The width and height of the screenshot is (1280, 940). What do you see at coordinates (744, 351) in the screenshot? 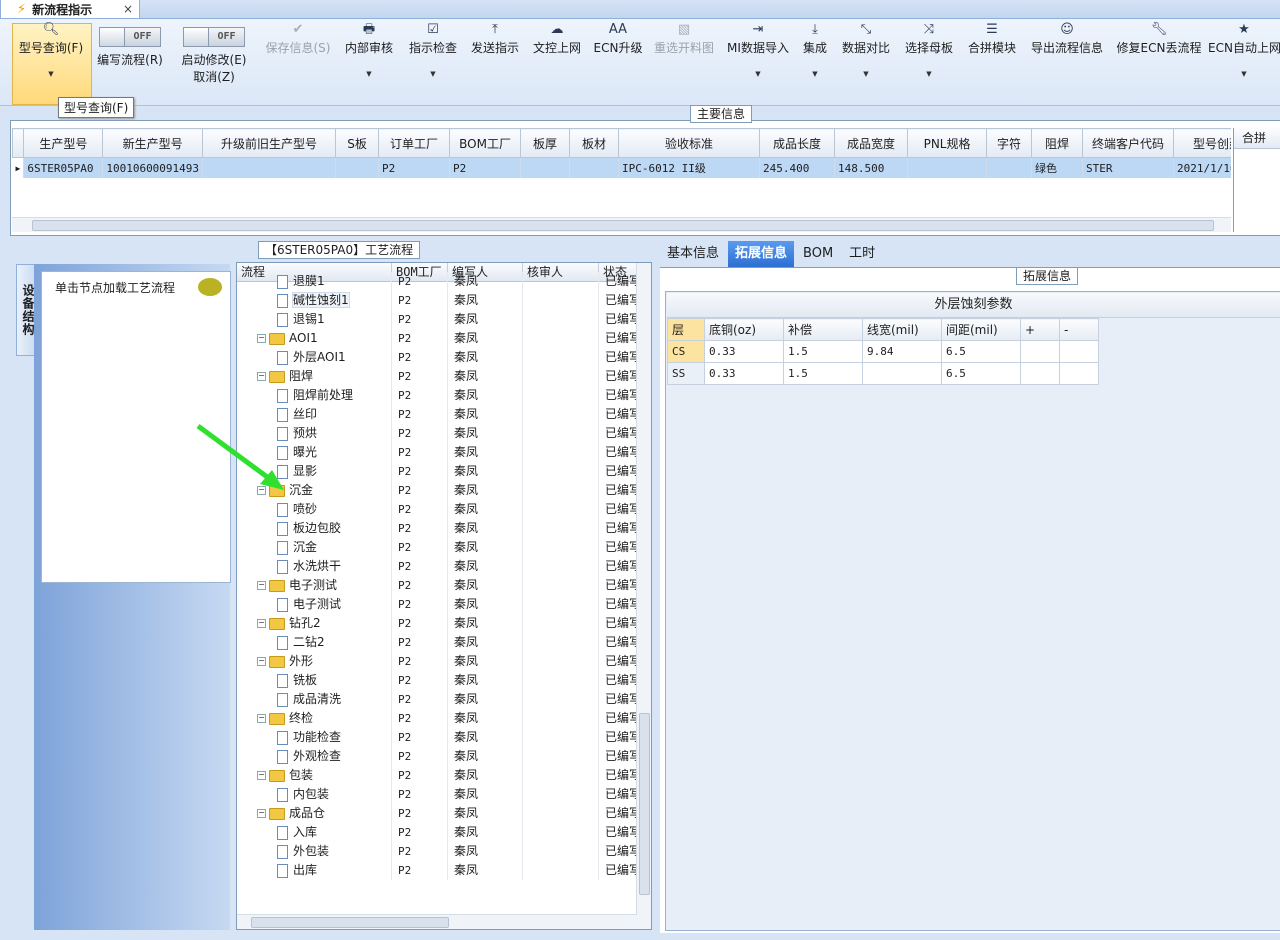
I see `param-cell: 0.33` at bounding box center [744, 351].